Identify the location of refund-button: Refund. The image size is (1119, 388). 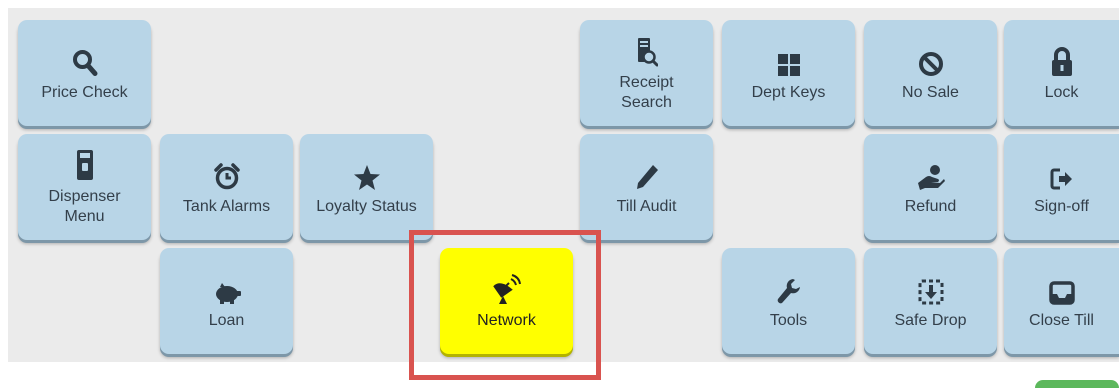
(930, 187).